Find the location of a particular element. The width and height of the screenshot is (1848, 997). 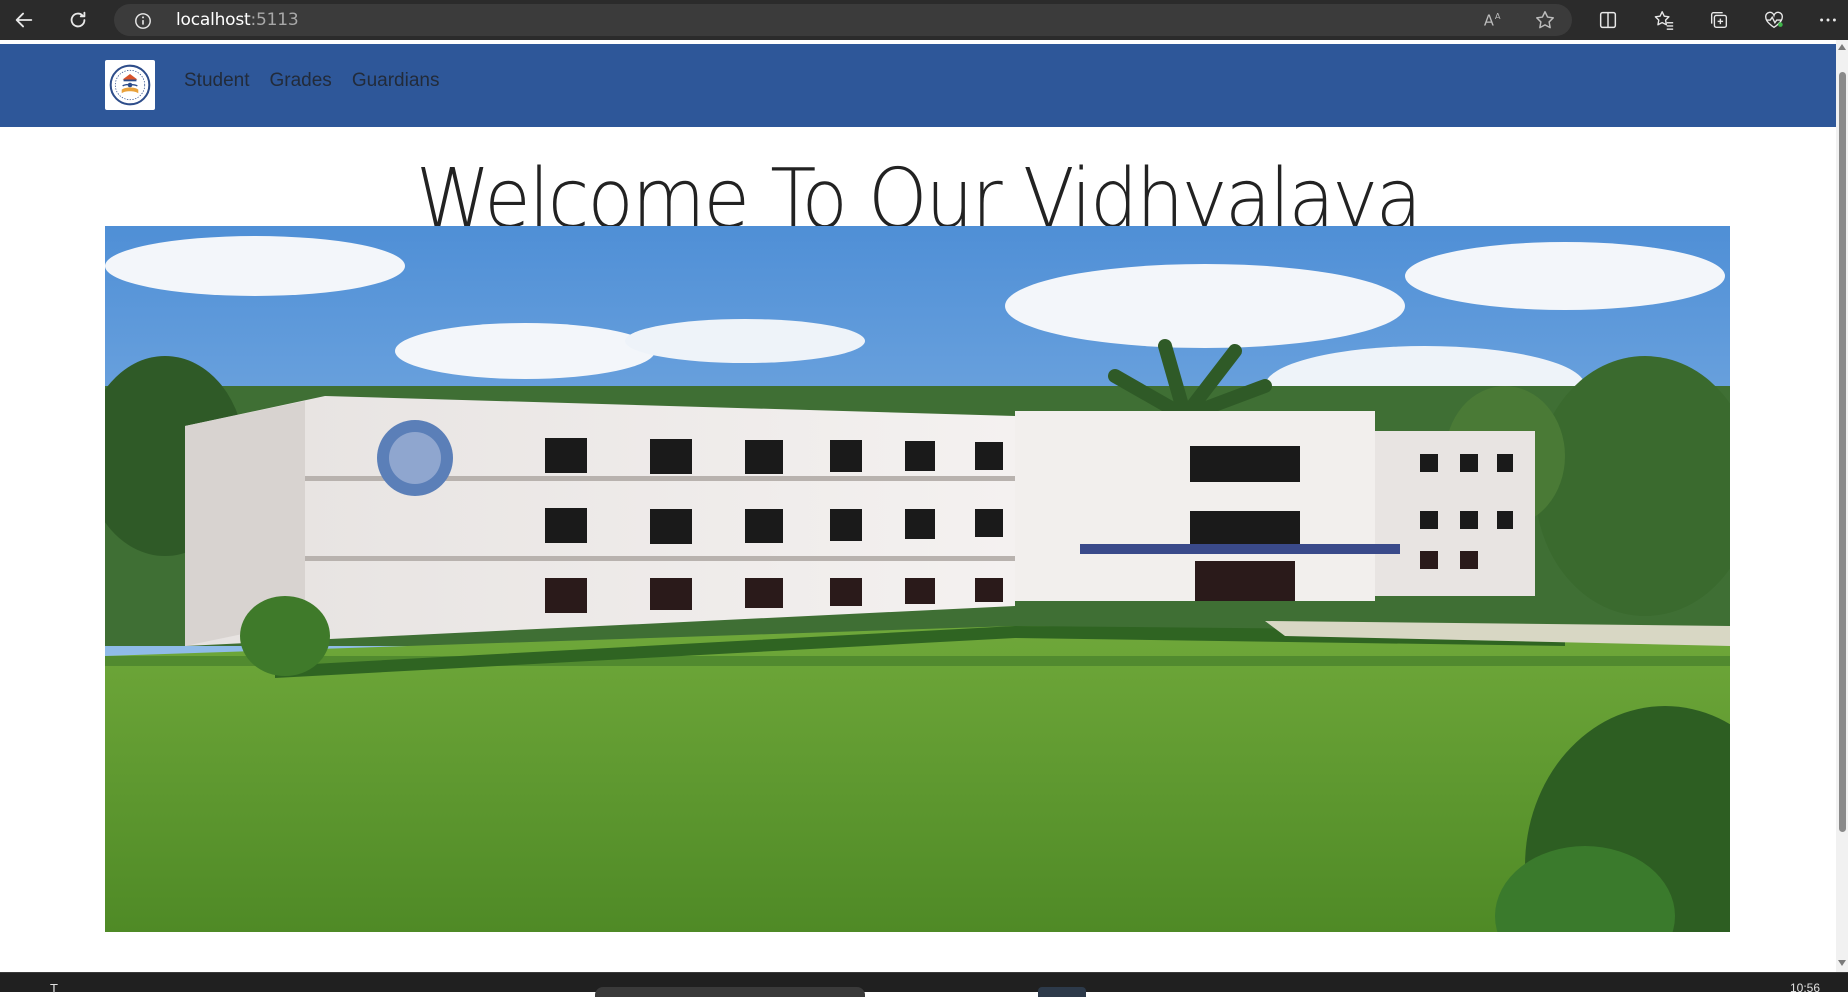

read-aloud-icon: AA is located at coordinates (1493, 20).